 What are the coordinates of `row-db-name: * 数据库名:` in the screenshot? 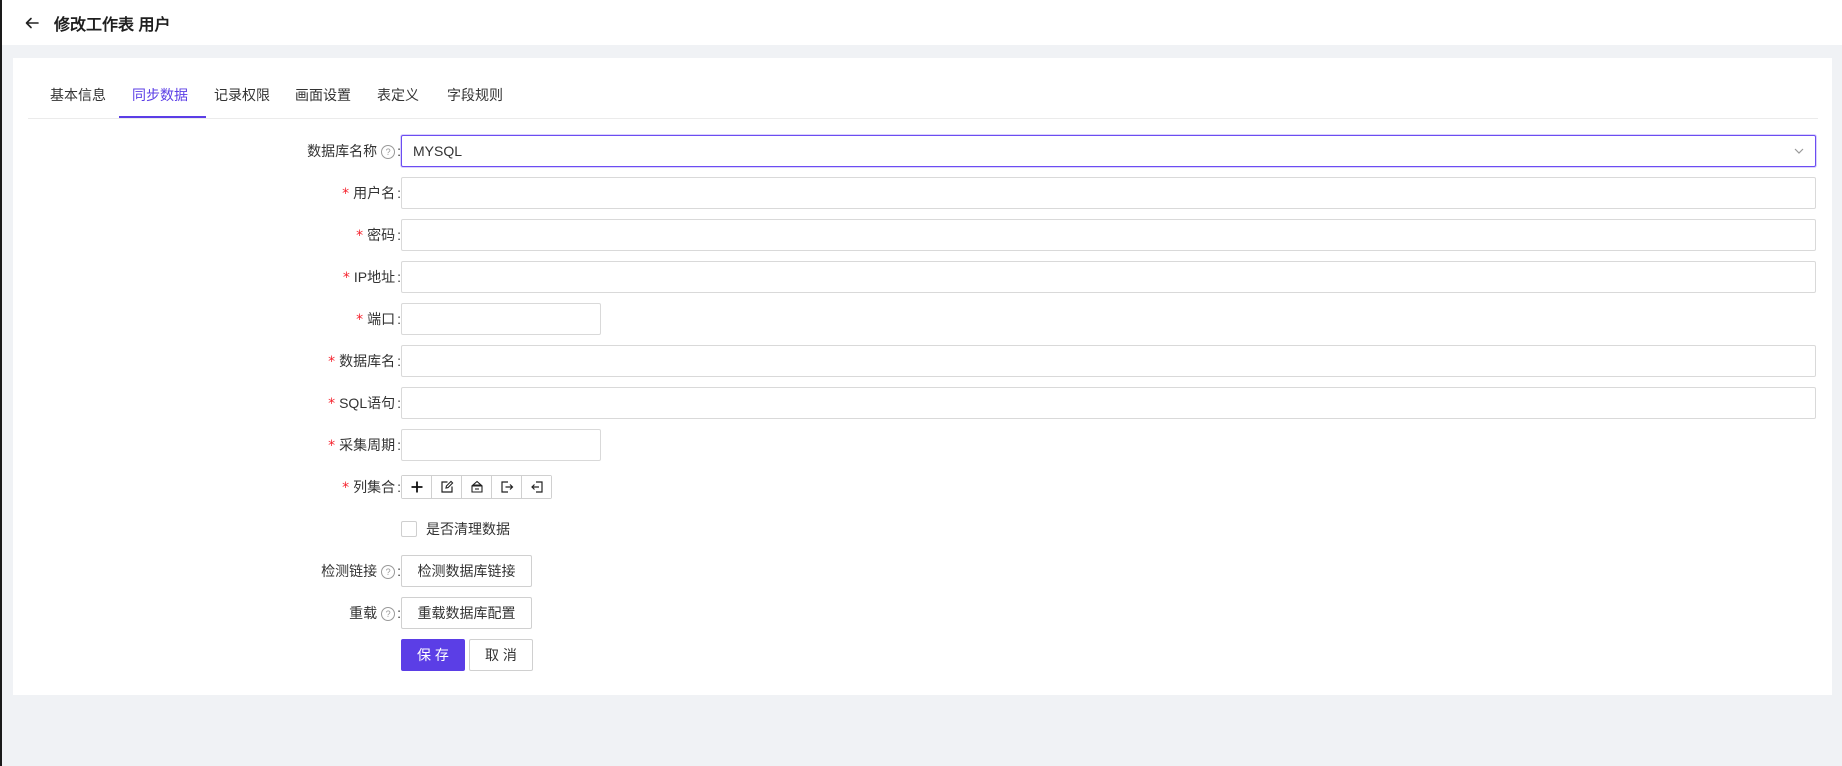 It's located at (922, 361).